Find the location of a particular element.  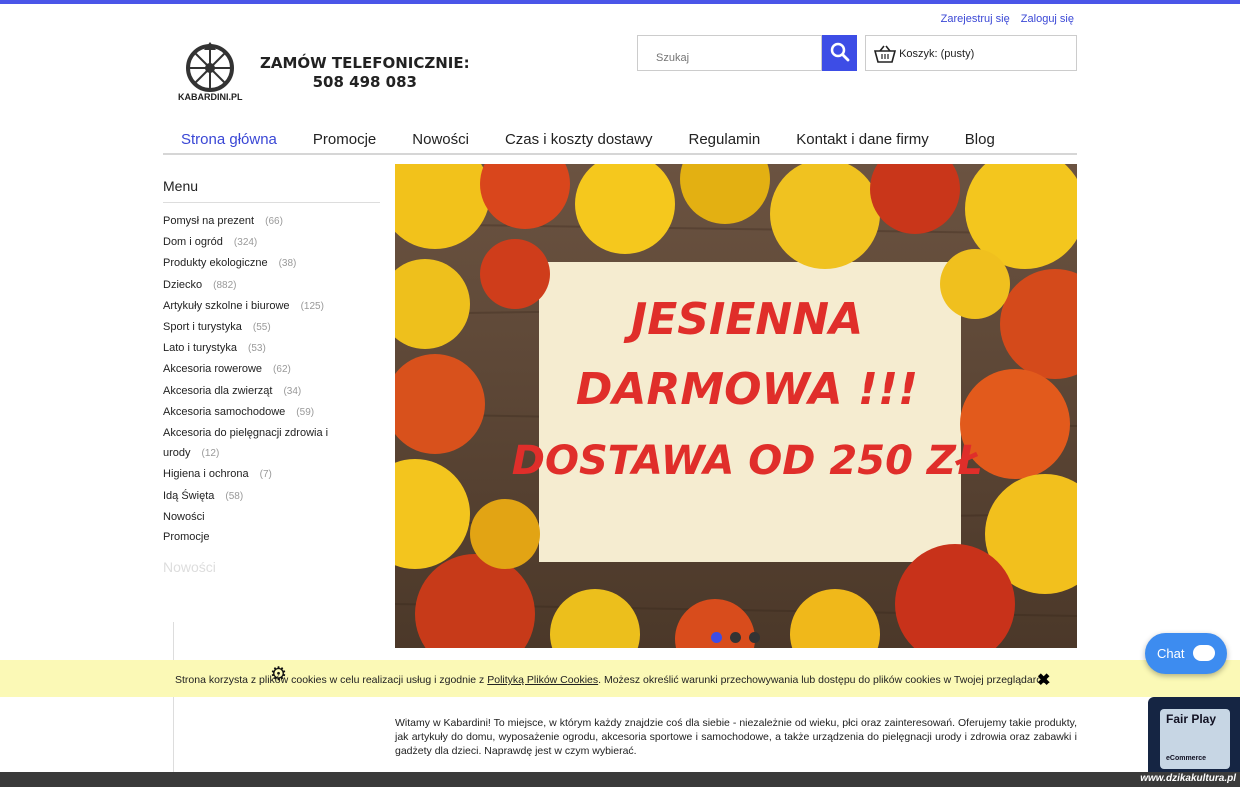

phone-order-block: ZAMÓW TELEFONICZNIE: 508 498 083 is located at coordinates (365, 73).